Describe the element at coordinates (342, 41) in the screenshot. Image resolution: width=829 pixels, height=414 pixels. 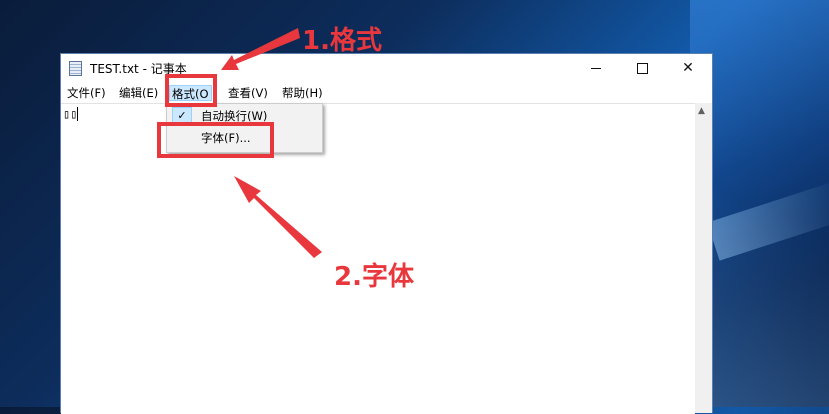
I see `annotation-step-1: 1.格式` at that location.